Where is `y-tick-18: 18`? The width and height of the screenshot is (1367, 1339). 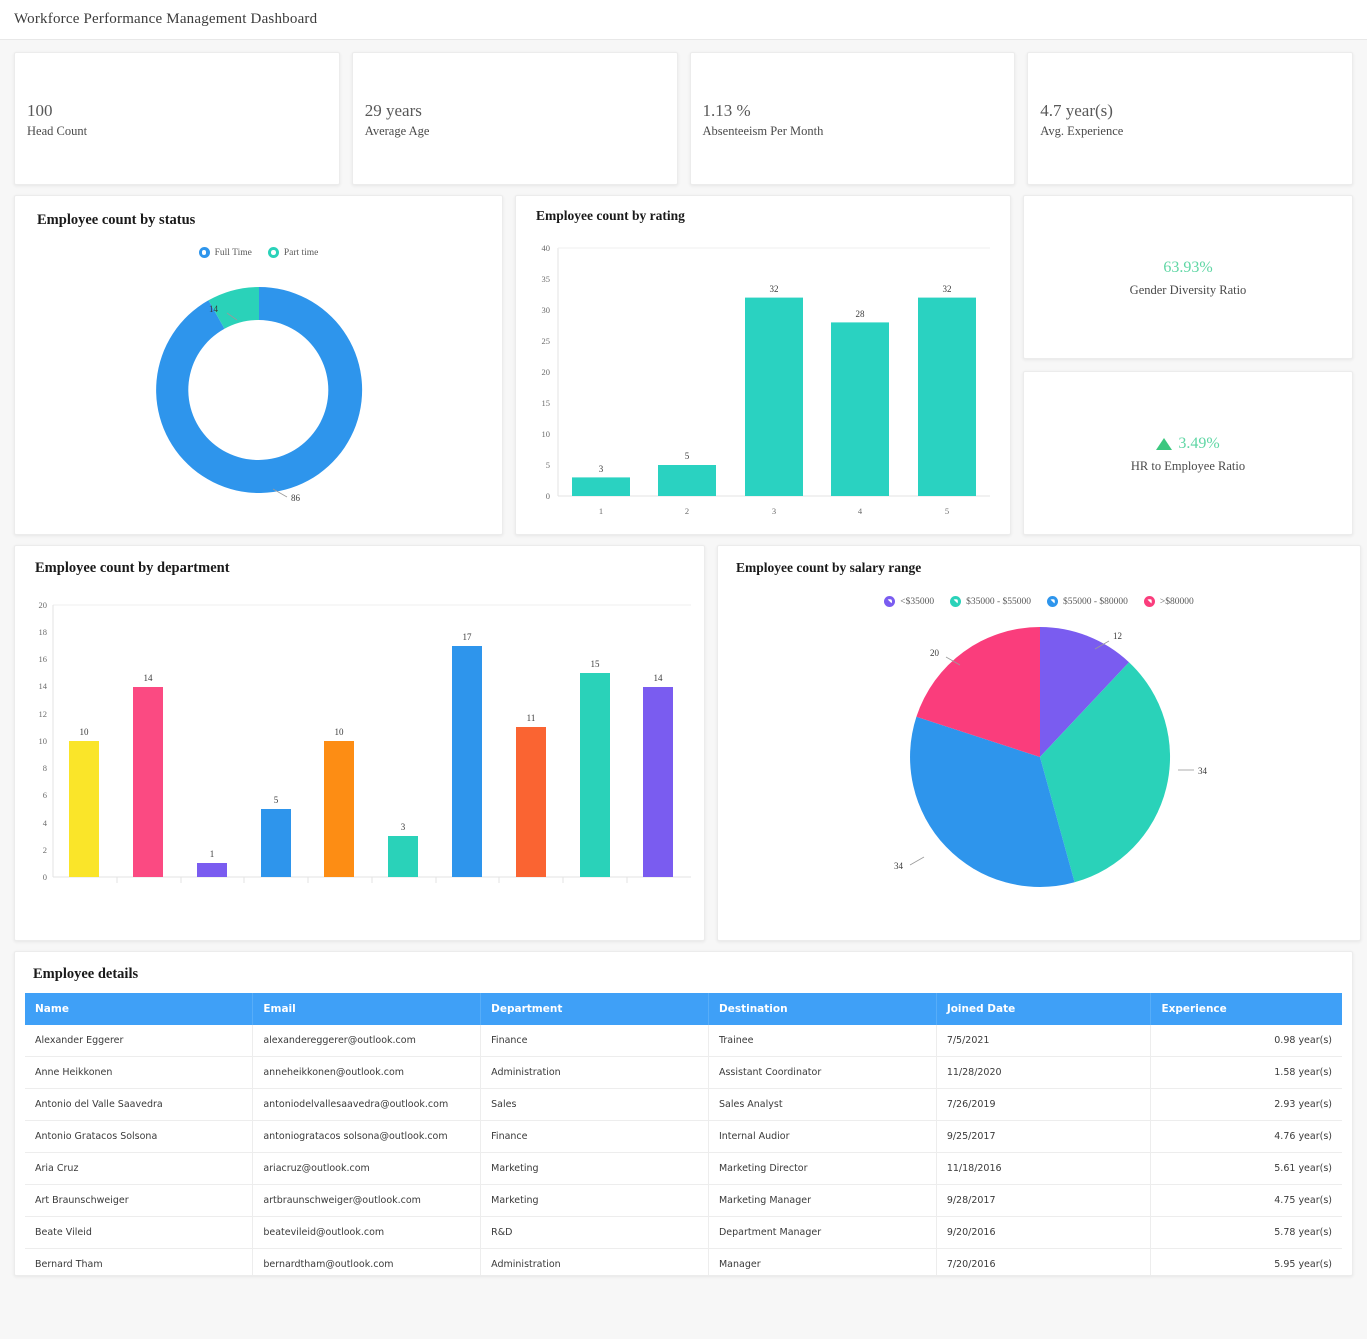 y-tick-18: 18 is located at coordinates (43, 632).